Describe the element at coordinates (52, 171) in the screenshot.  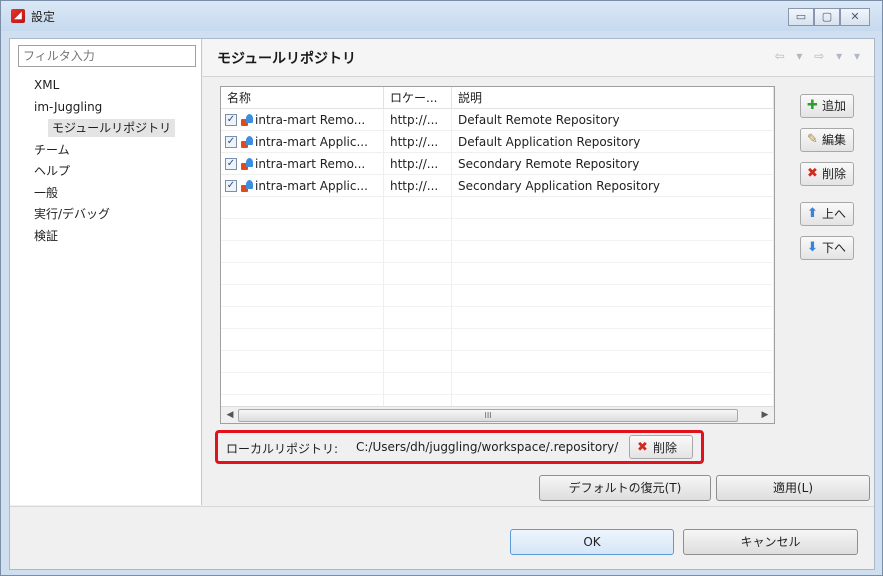
I see `tree-item-label: ヘルプ` at that location.